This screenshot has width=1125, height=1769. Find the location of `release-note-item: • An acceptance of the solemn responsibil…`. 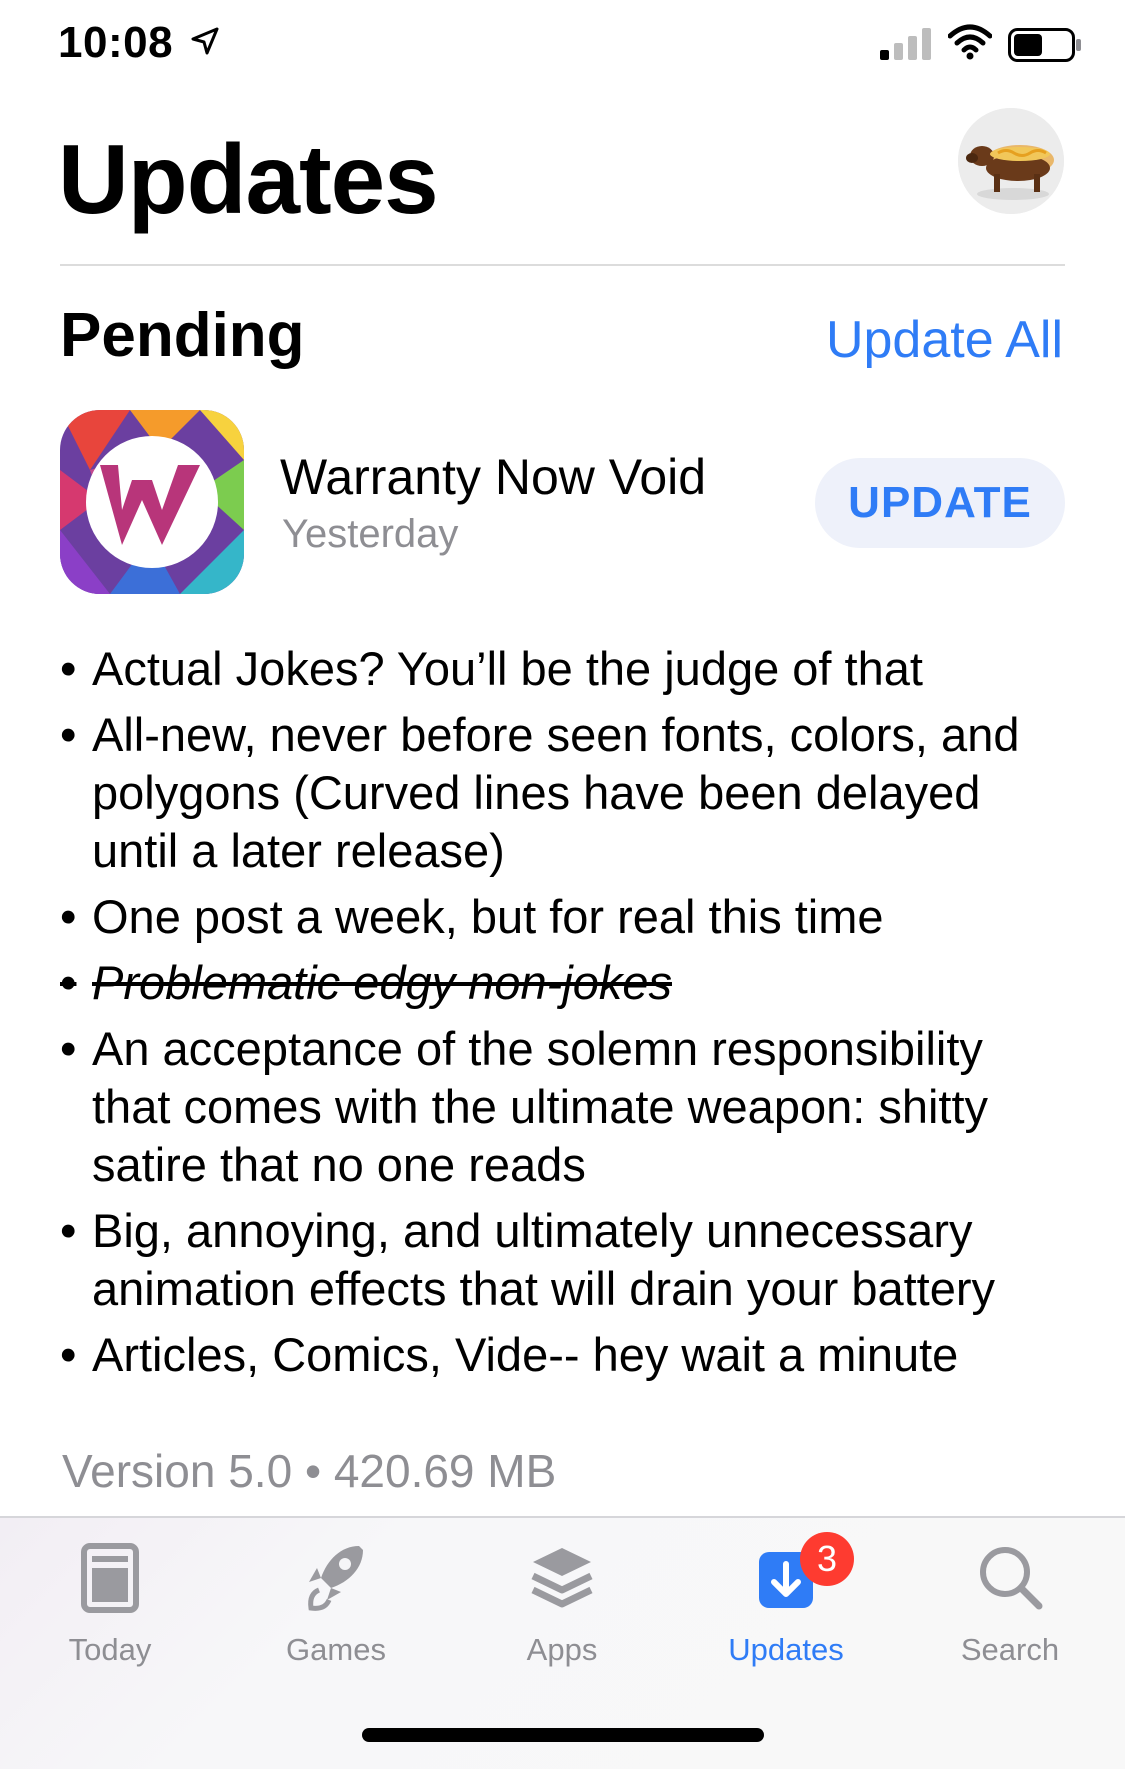

release-note-item: • An acceptance of the solemn responsibil… is located at coordinates (524, 1106).